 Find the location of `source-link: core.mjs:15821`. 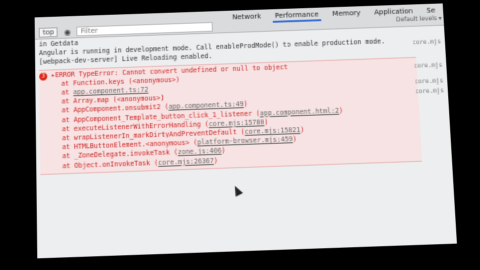

source-link: core.mjs:15821 is located at coordinates (273, 131).